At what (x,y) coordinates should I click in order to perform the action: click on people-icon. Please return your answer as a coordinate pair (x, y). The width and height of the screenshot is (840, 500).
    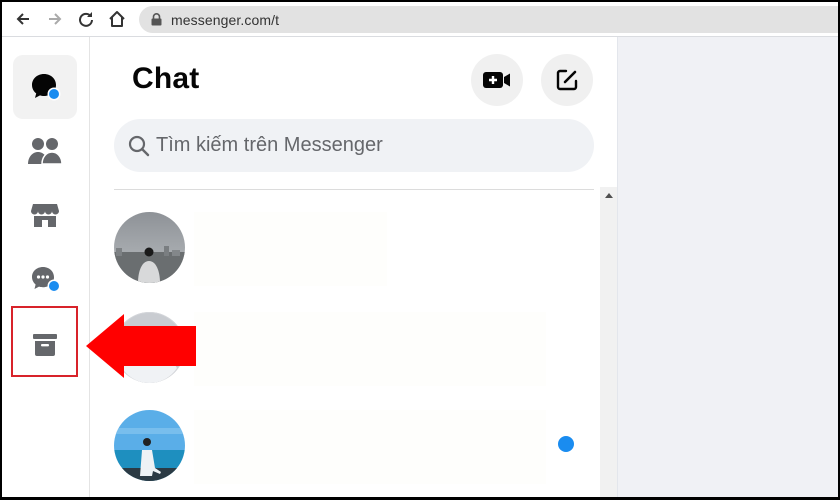
    Looking at the image, I should click on (45, 151).